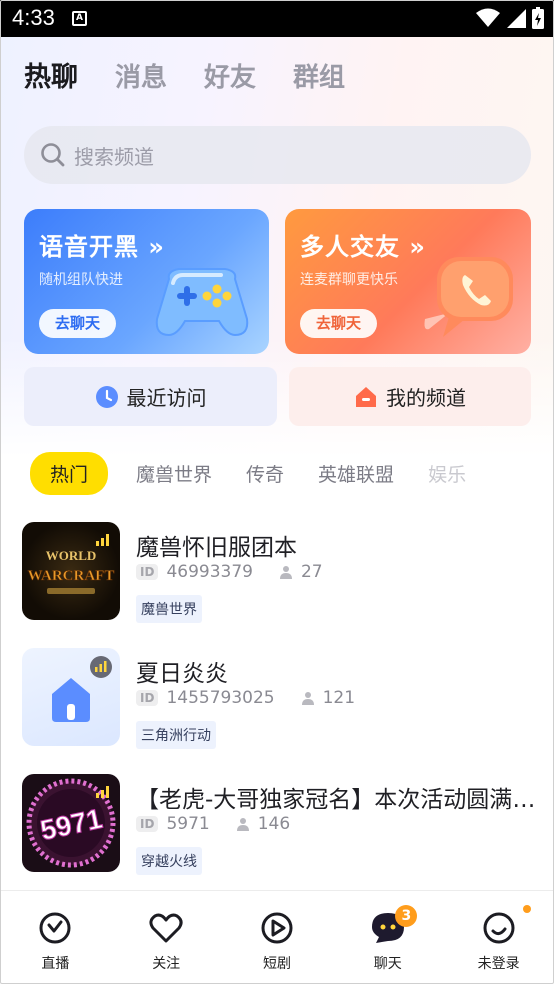 The height and width of the screenshot is (984, 554). I want to click on nav-short-drama: 短剧, so click(277, 937).